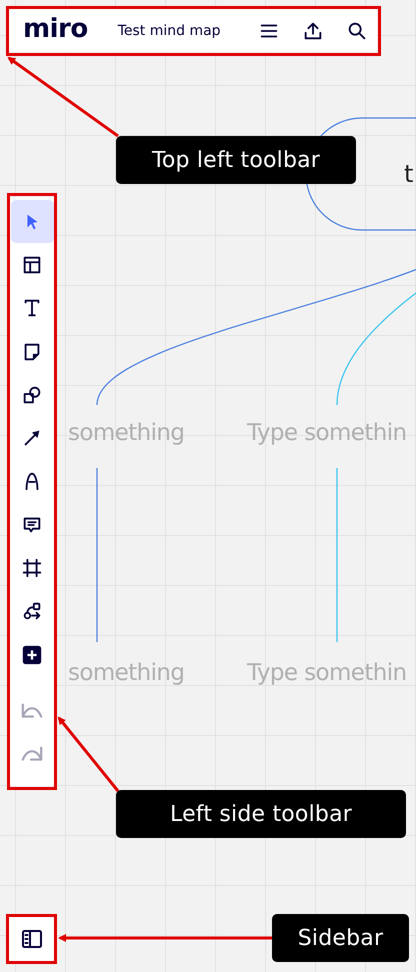 Image resolution: width=416 pixels, height=972 pixels. I want to click on plus-icon, so click(32, 655).